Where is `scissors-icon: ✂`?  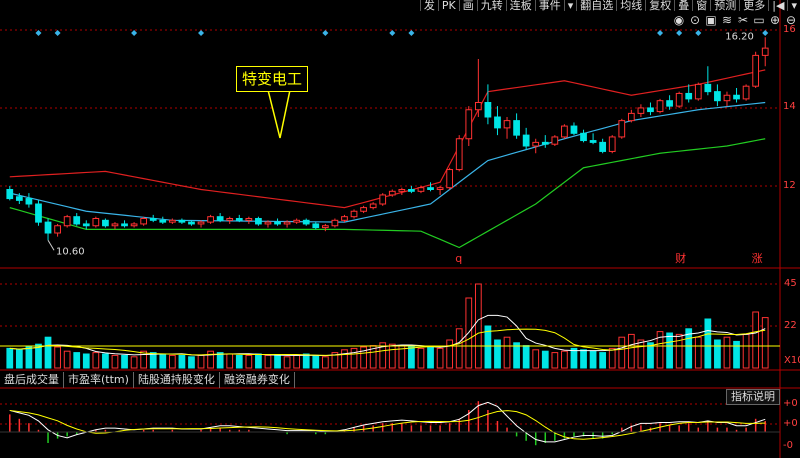 scissors-icon: ✂ is located at coordinates (743, 20).